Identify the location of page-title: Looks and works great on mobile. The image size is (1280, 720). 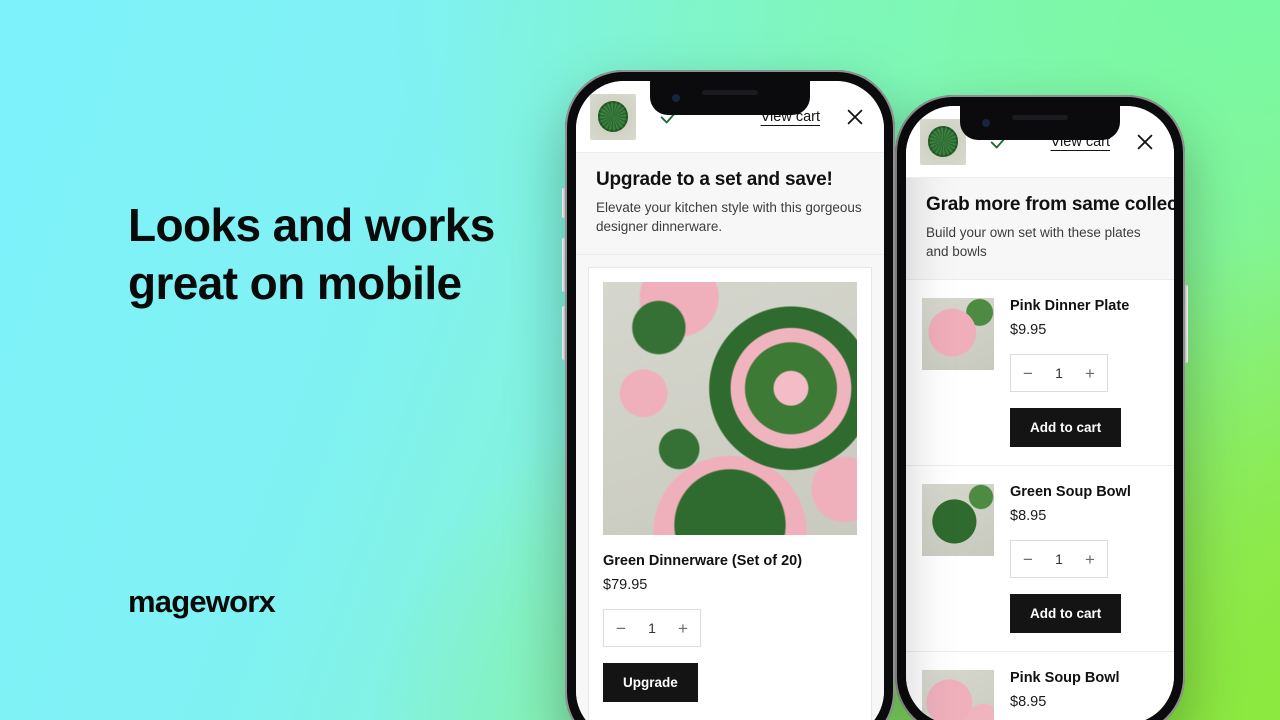
(311, 254).